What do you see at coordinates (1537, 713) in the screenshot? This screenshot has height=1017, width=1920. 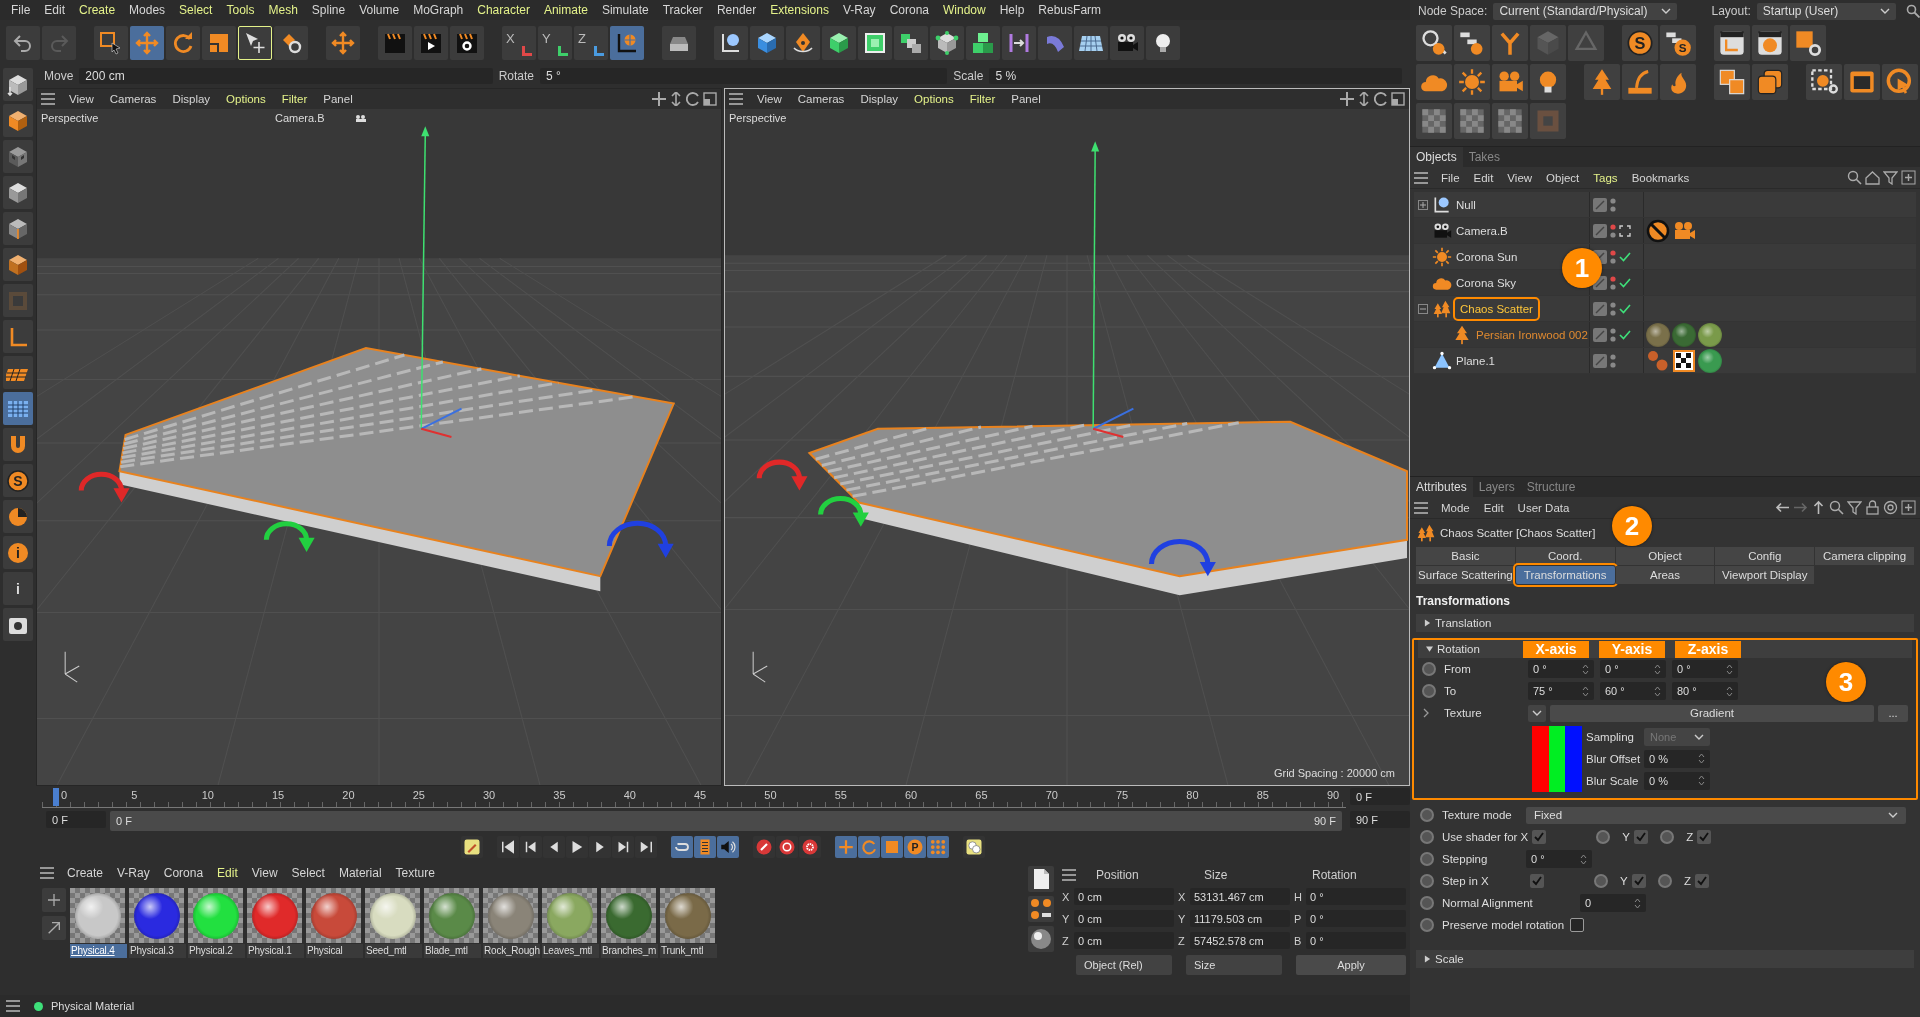 I see `dropdown-button` at bounding box center [1537, 713].